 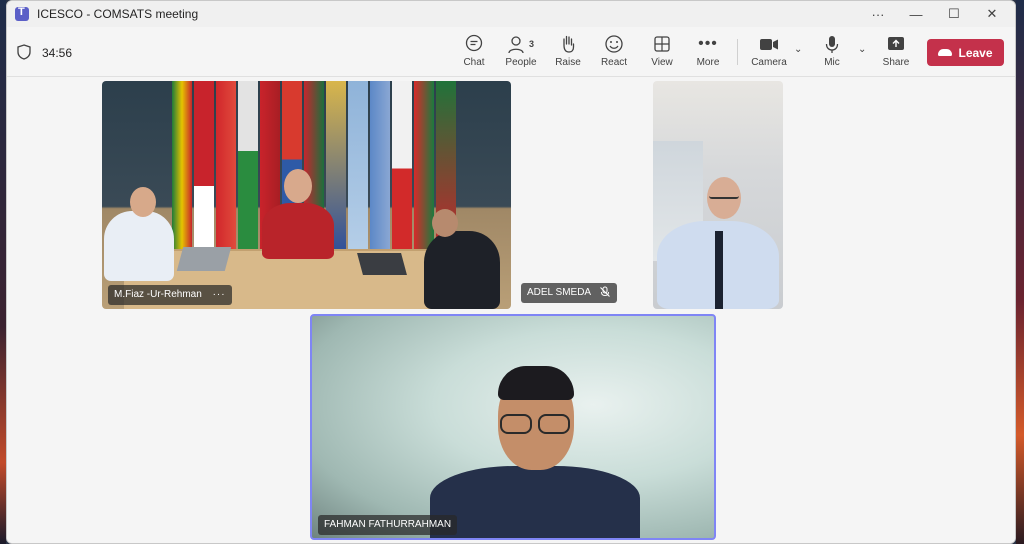 I want to click on phone-hangup-icon, so click(x=945, y=52).